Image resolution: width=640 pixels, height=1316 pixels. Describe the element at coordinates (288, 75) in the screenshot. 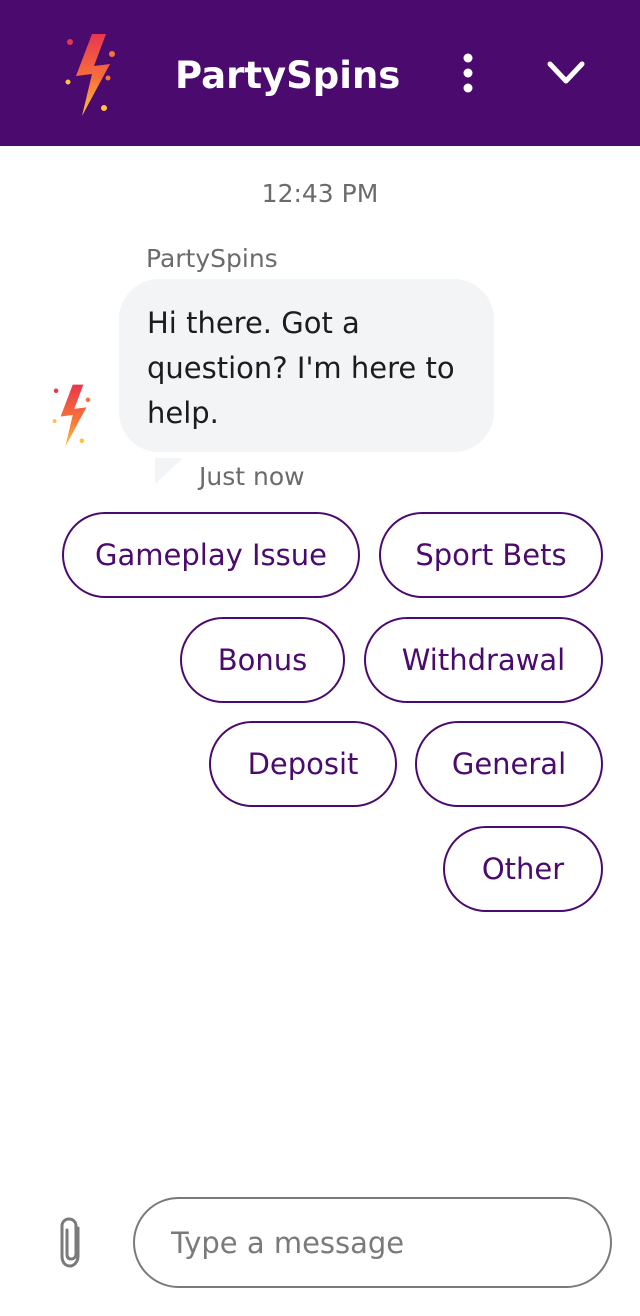

I see `header-title: PartySpins` at that location.